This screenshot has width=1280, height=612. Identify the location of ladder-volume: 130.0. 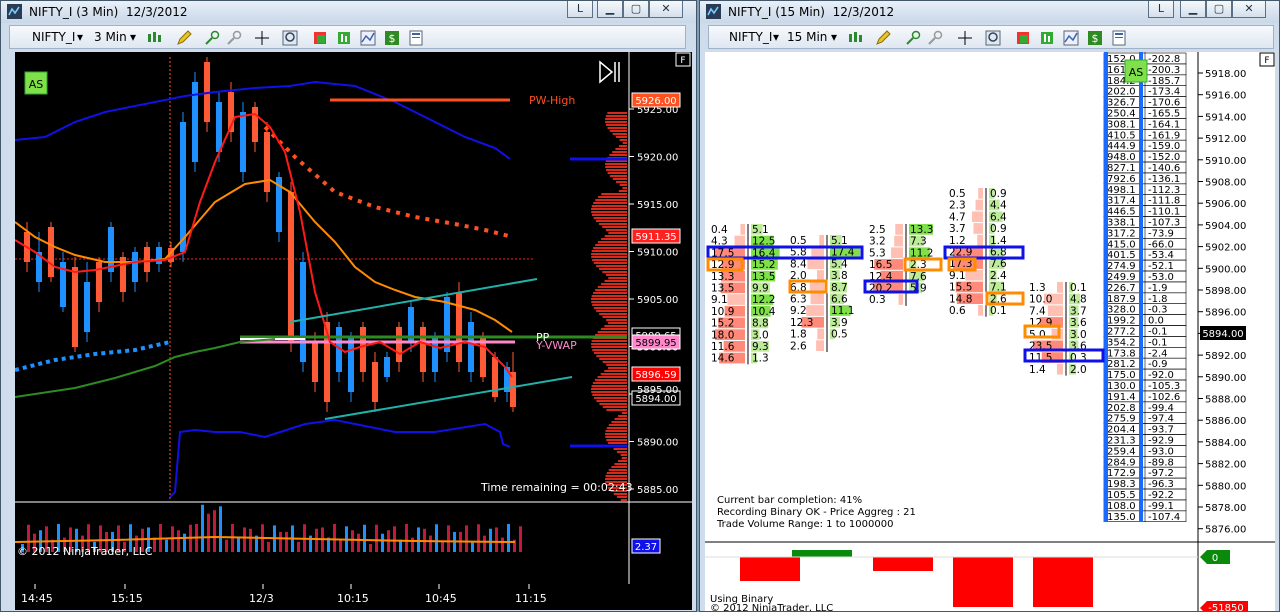
(1121, 386).